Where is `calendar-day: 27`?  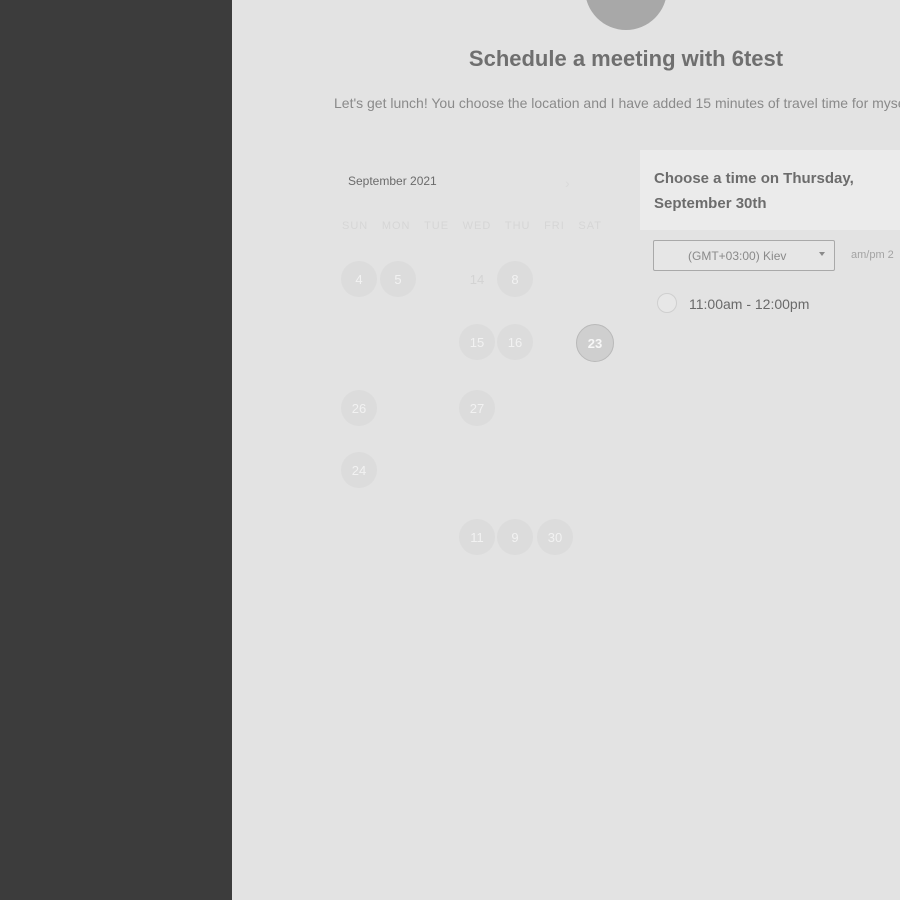
calendar-day: 27 is located at coordinates (477, 408).